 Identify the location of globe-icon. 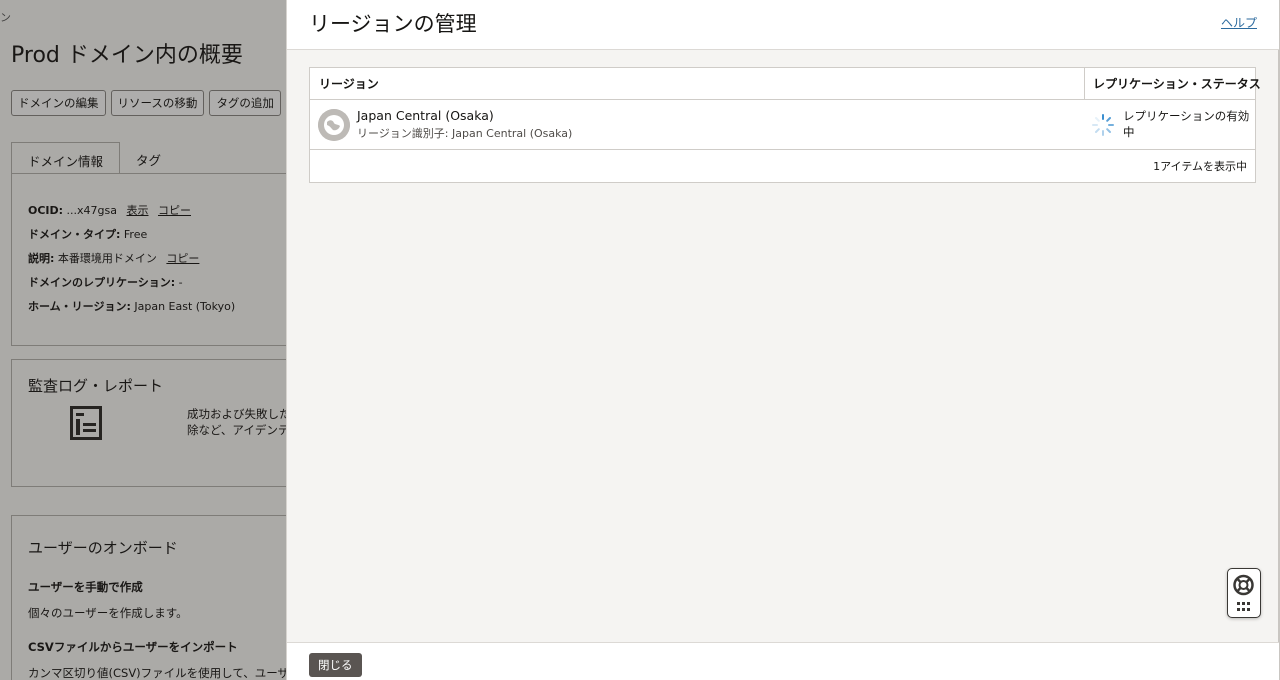
(334, 125).